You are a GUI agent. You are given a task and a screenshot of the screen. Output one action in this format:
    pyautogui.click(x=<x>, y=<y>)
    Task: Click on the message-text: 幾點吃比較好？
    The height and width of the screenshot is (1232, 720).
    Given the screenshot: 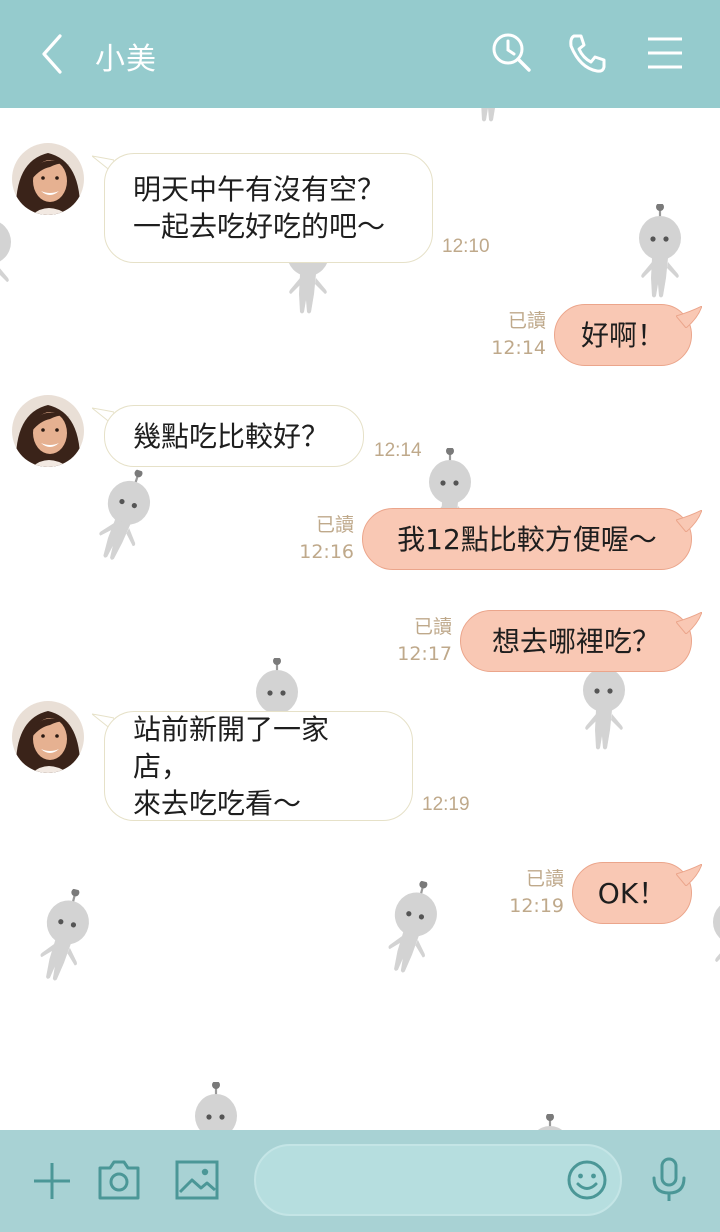 What is the action you would take?
    pyautogui.click(x=231, y=436)
    